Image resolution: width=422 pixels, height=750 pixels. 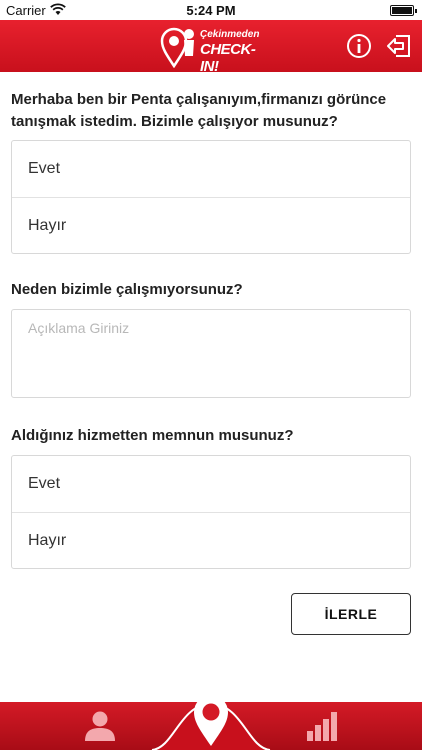 I want to click on reason-textarea: Açıklama Giriniz, so click(x=211, y=353).